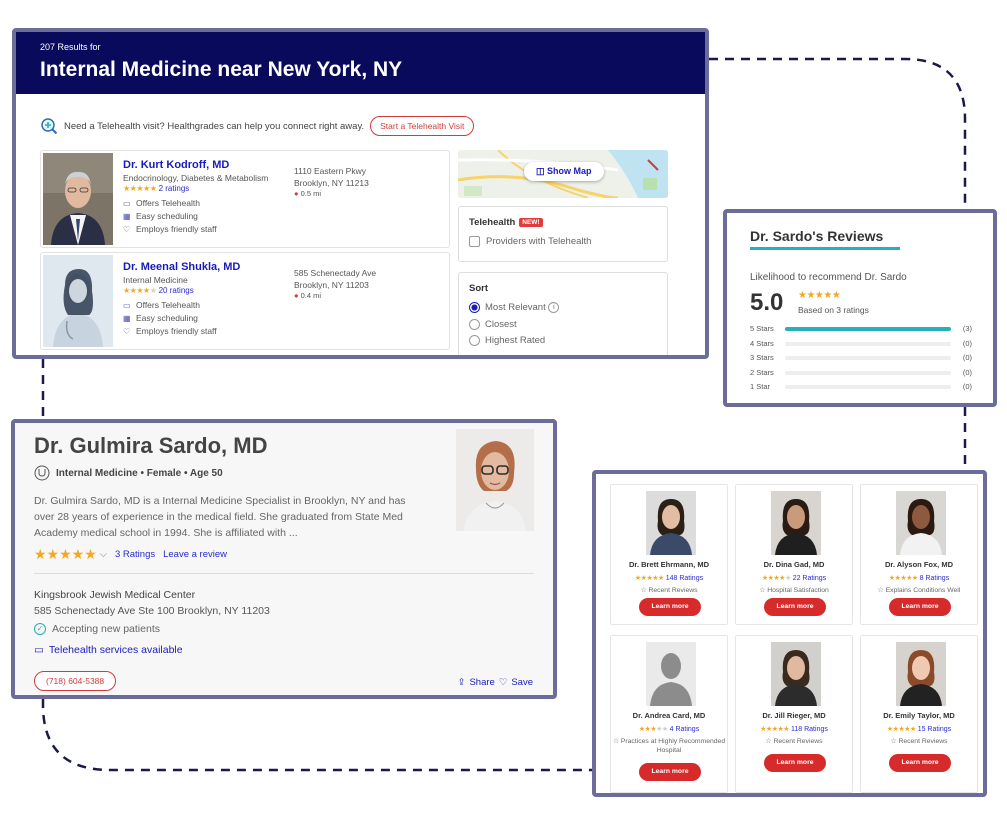 The image size is (1007, 831). I want to click on doctor-name-link: Dr. Meenal Shukla, MD, so click(181, 267).